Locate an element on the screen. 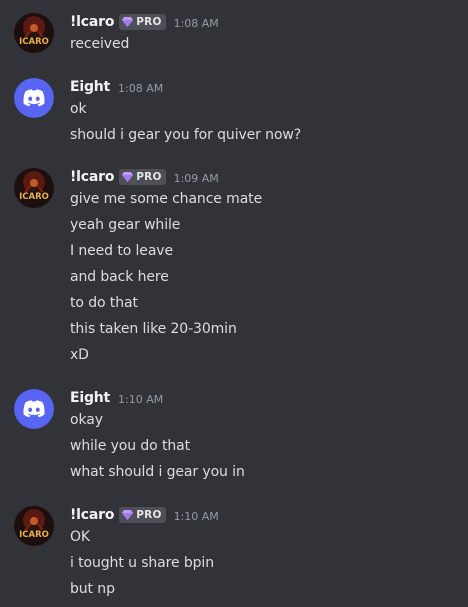 The width and height of the screenshot is (468, 607). message-header: Eight 1:08 AM is located at coordinates (116, 87).